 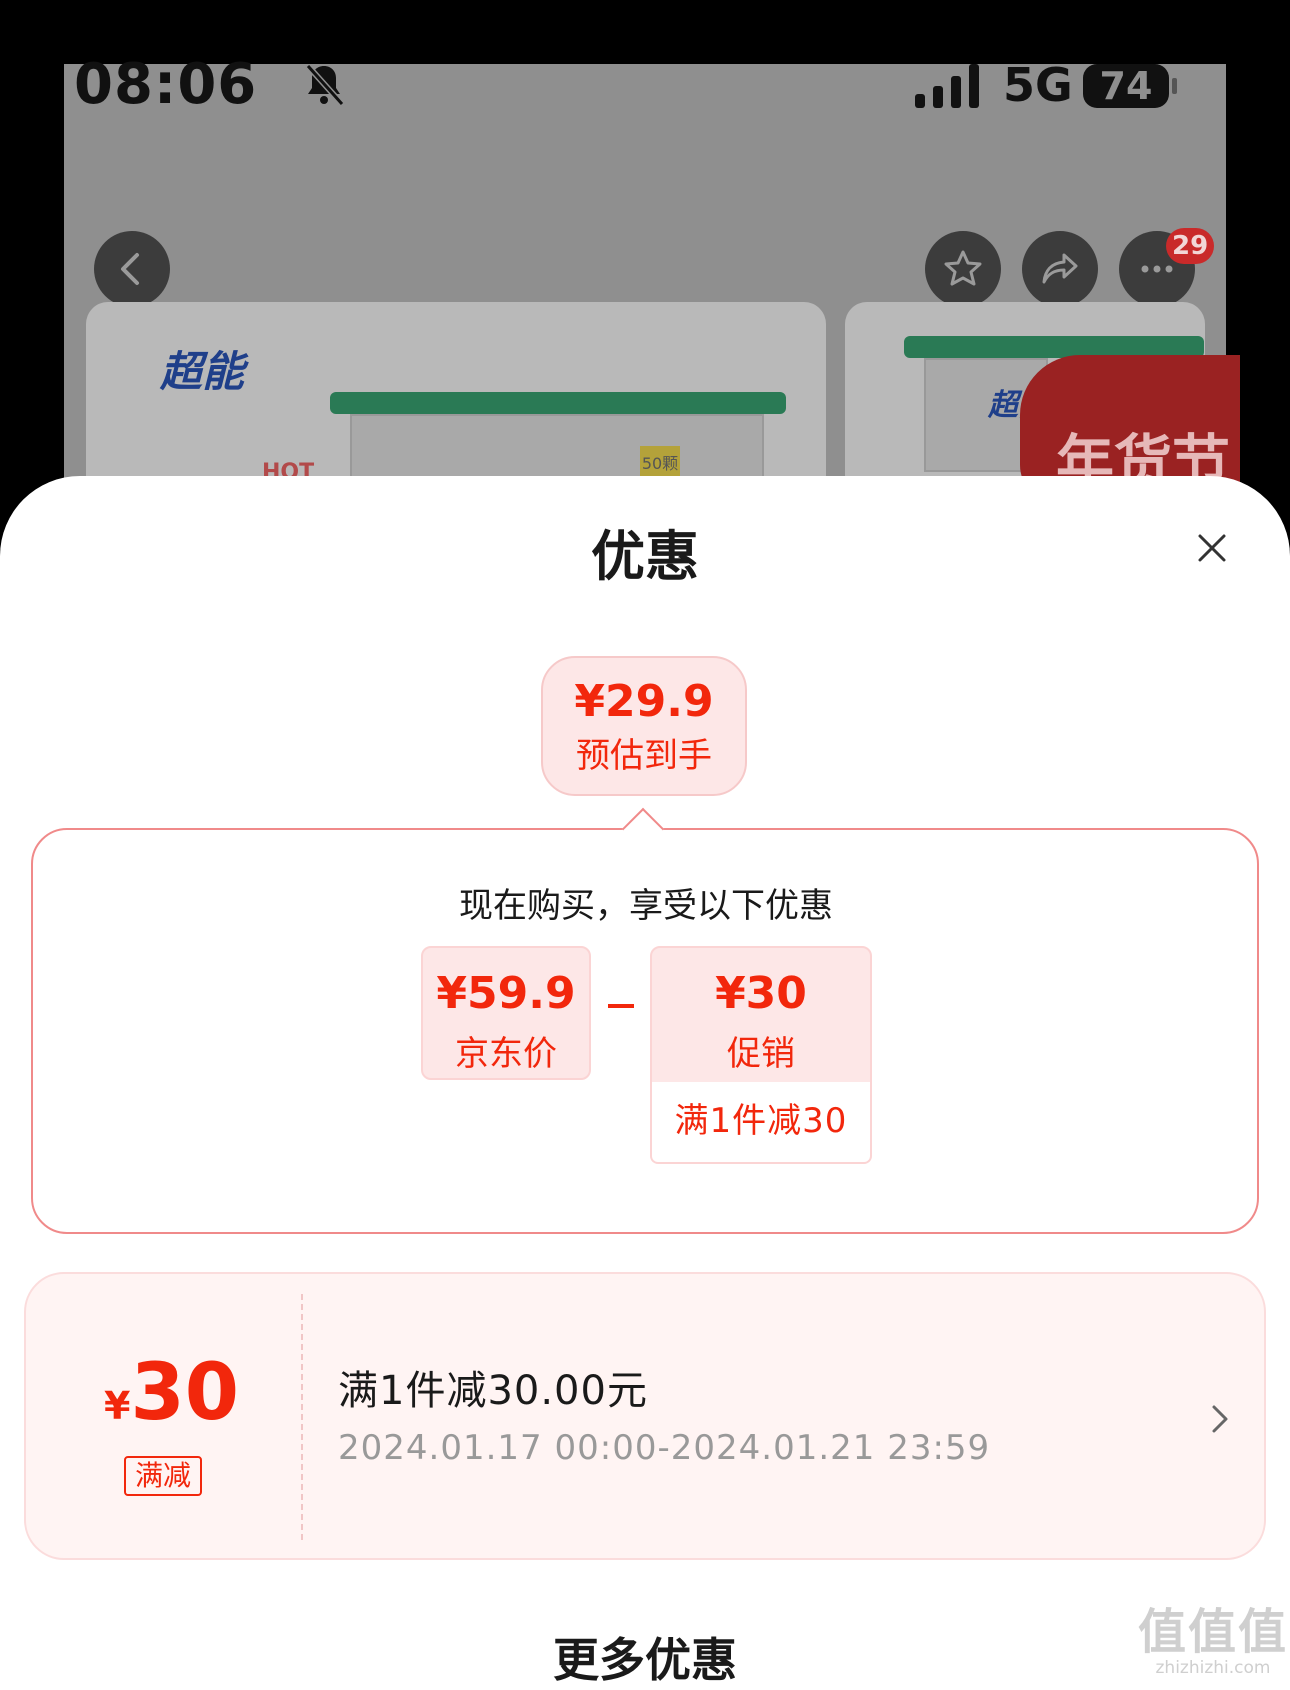 I want to click on status-time: 08:06, so click(x=166, y=84).